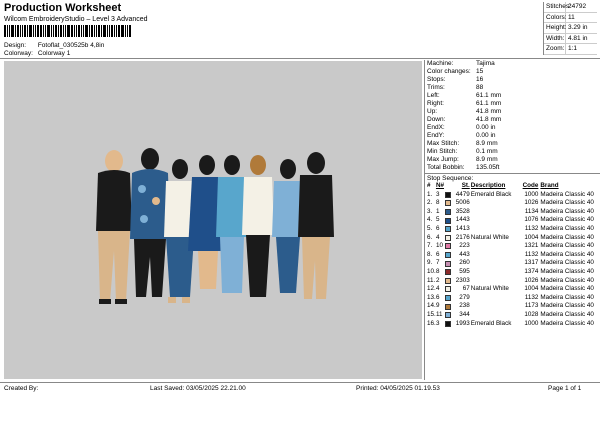 The width and height of the screenshot is (600, 424). I want to click on page-title: Production Worksheet, so click(63, 8).